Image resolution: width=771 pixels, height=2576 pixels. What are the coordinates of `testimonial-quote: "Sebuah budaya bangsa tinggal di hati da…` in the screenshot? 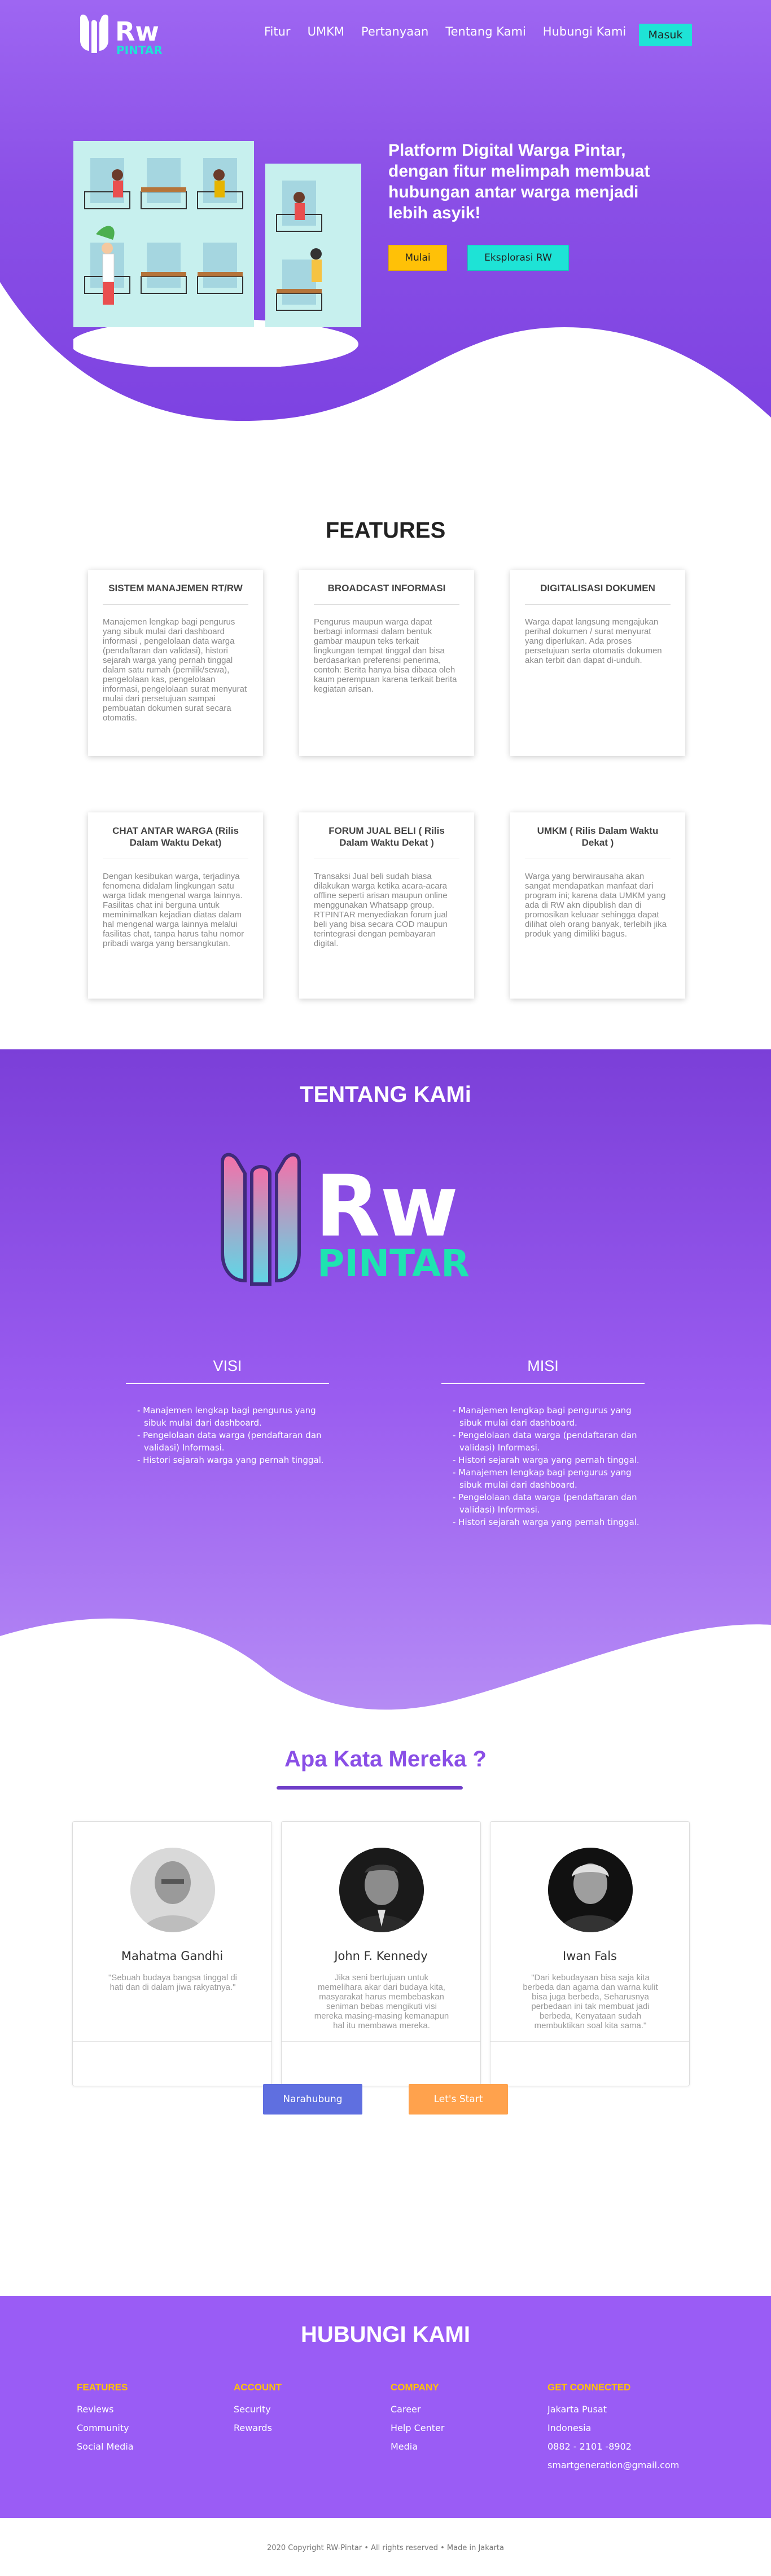 It's located at (172, 1982).